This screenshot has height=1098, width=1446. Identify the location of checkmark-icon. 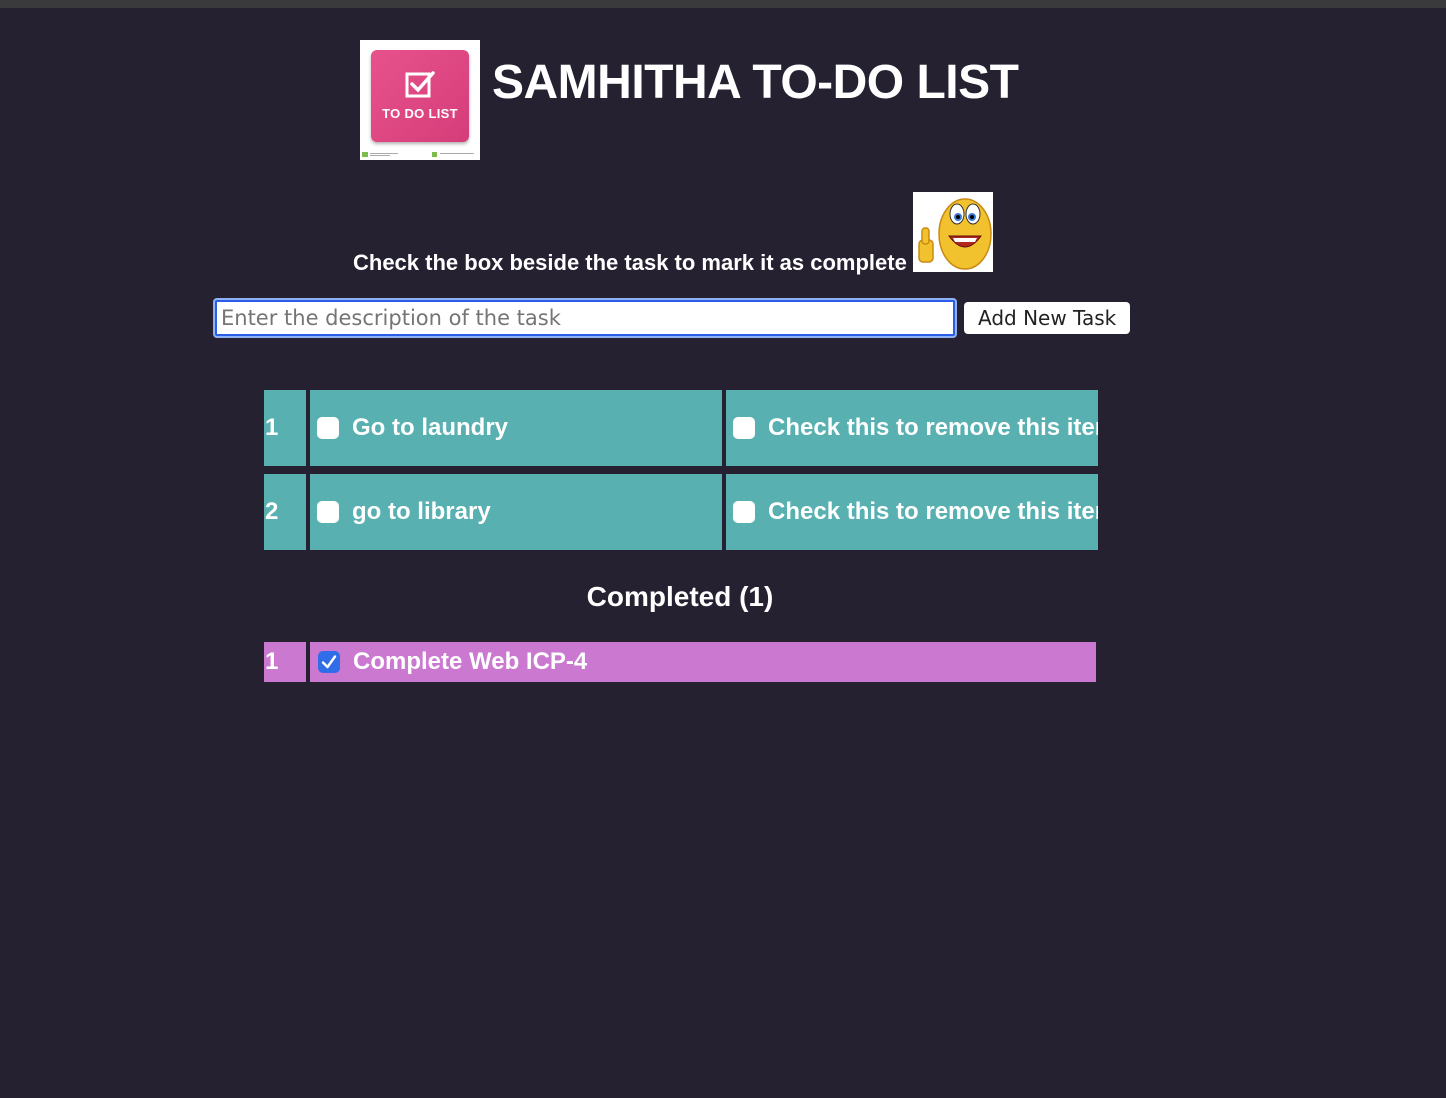
(329, 662).